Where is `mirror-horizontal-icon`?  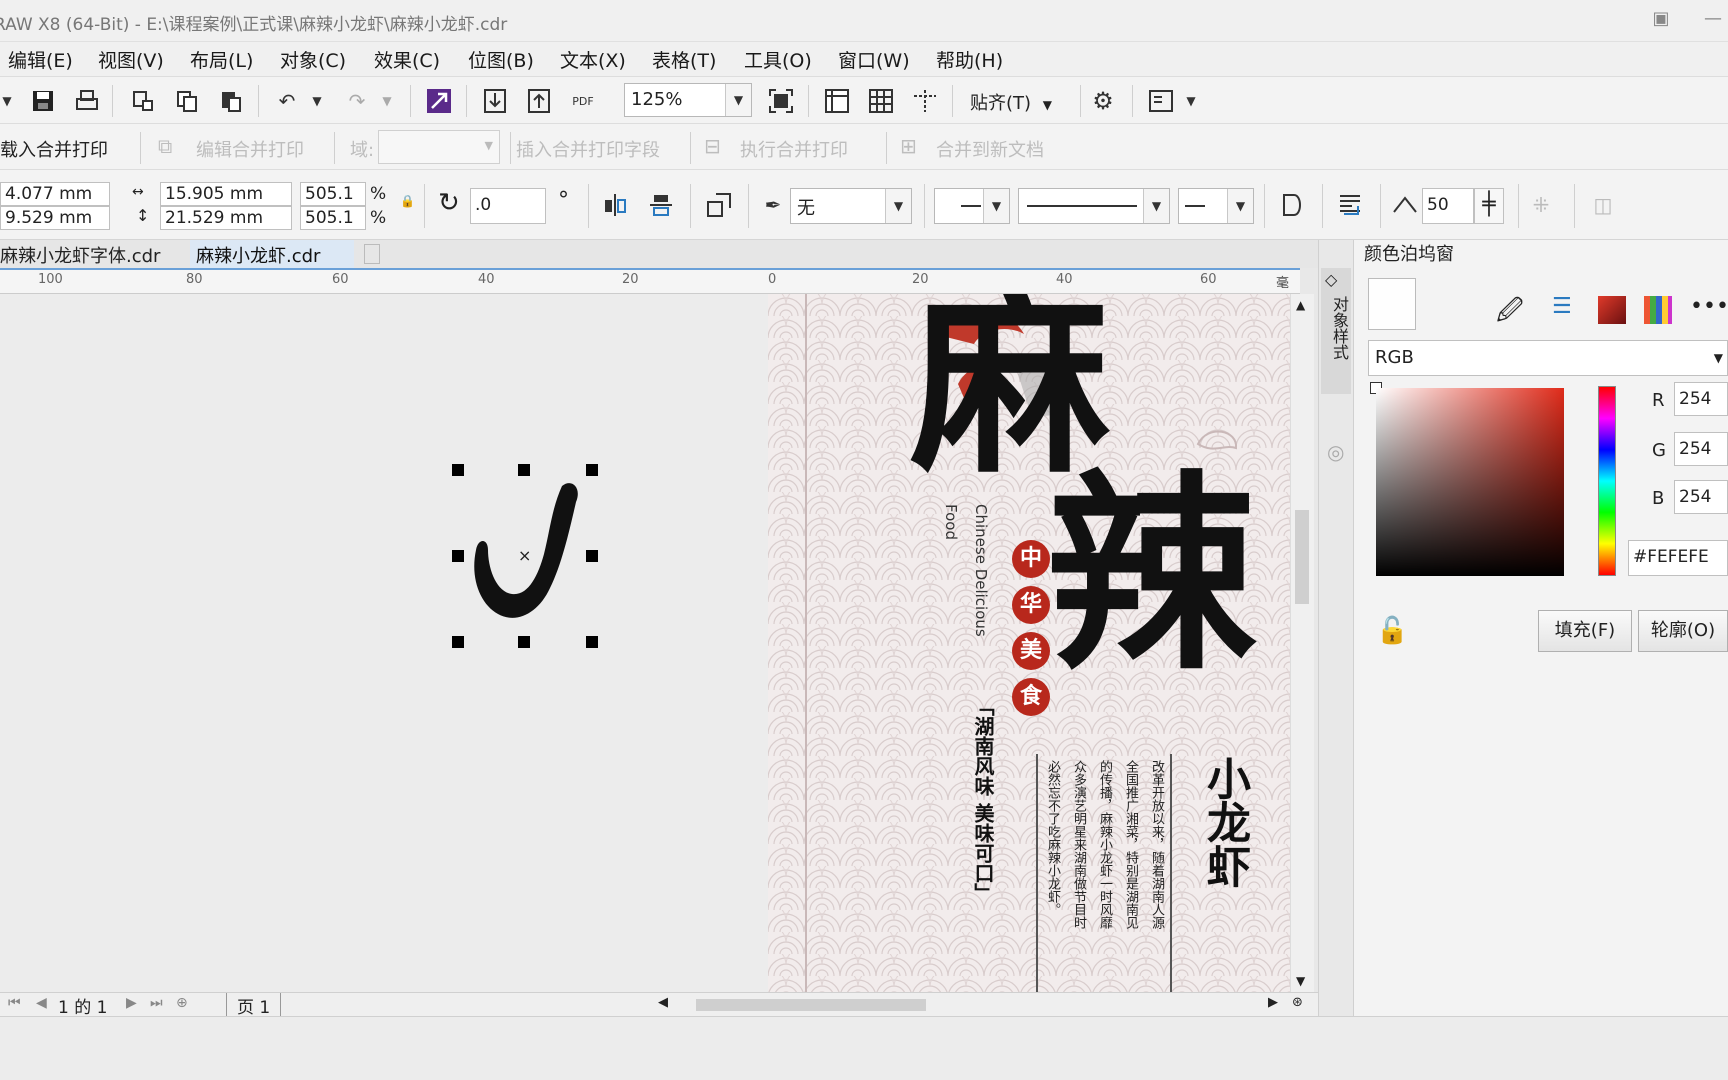
mirror-horizontal-icon is located at coordinates (615, 205).